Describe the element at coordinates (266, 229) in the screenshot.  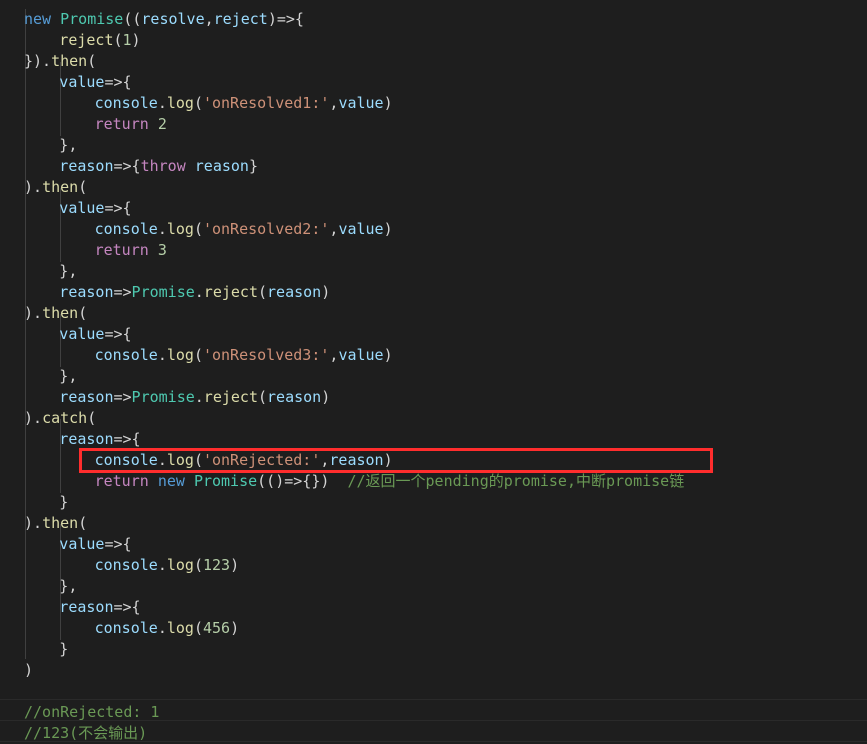
I see `token-str: 'onResolved2:'` at that location.